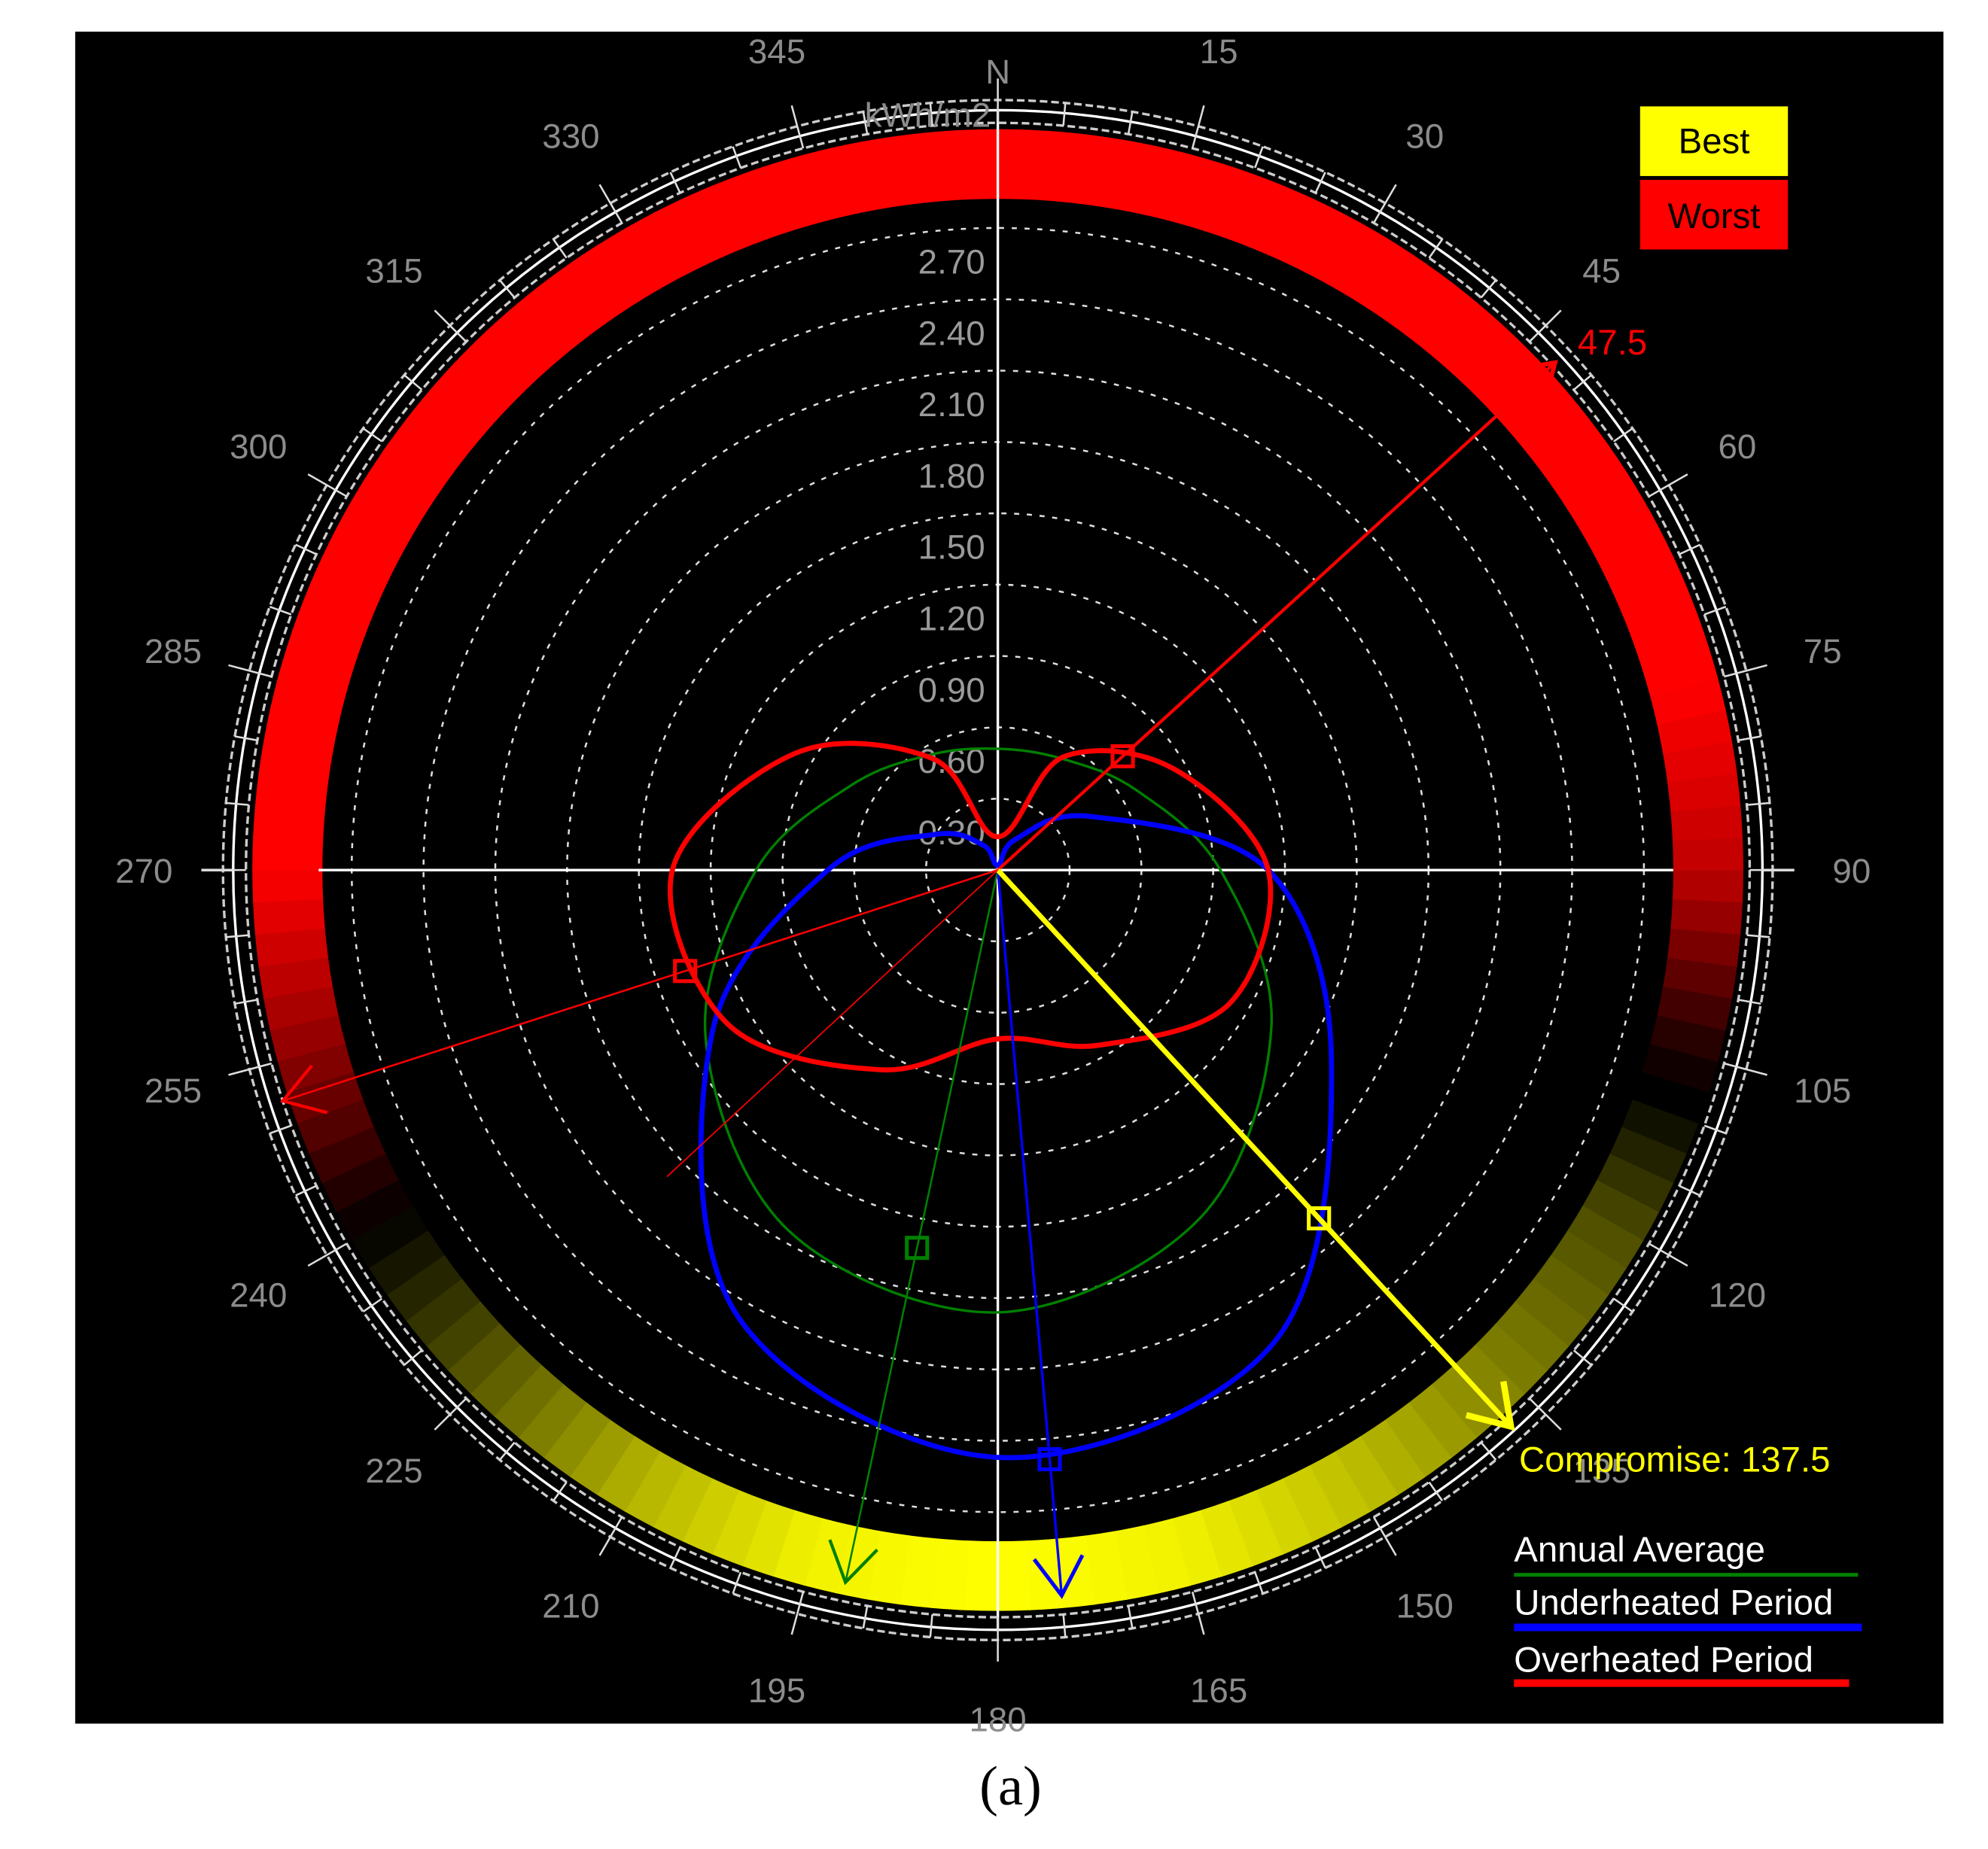  I want to click on key-best: Best, so click(1714, 141).